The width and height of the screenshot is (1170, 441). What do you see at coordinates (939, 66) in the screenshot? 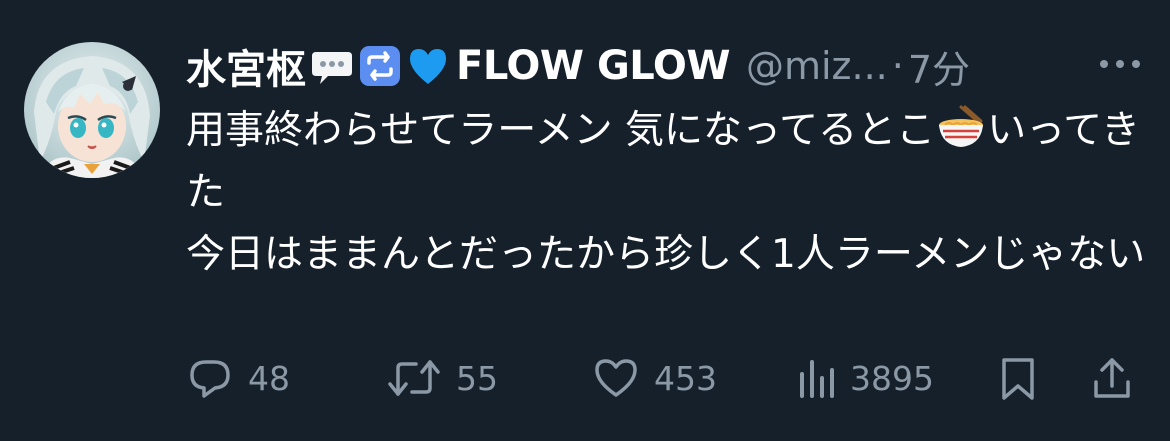
I see `timestamp: 7分` at bounding box center [939, 66].